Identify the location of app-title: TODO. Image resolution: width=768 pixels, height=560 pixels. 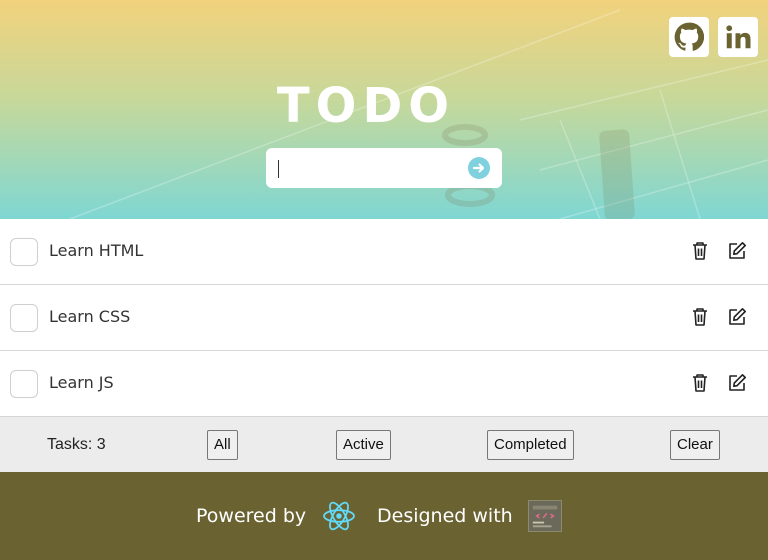
(366, 106).